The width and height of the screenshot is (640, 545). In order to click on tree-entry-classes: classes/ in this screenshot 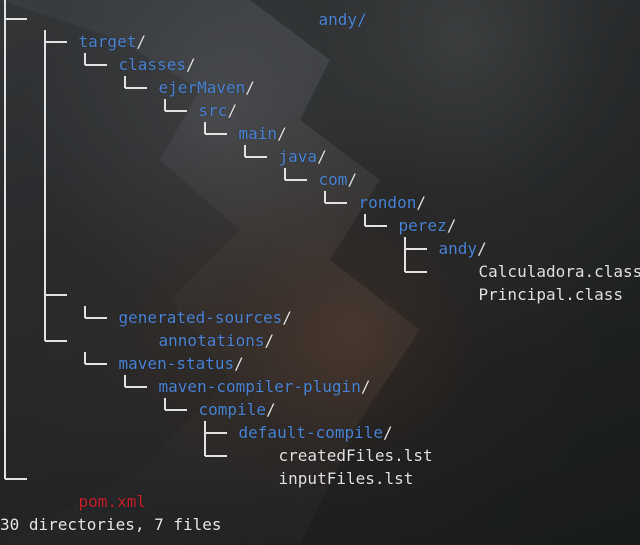, I will do `click(138, 52)`.